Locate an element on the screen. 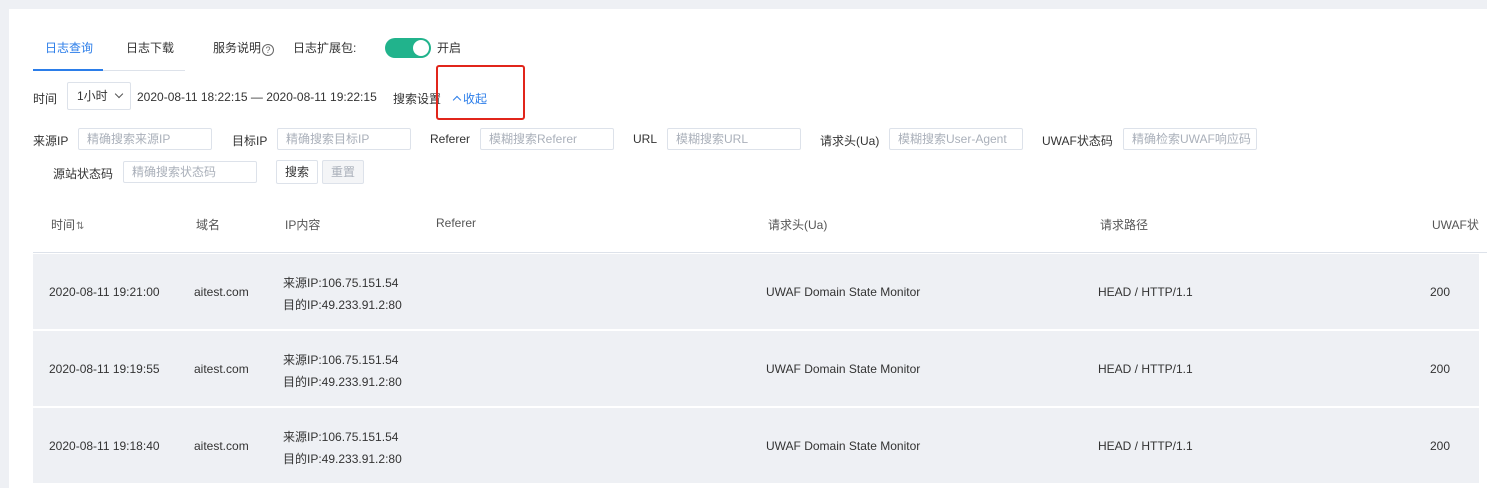 This screenshot has width=1487, height=488. table-header: 时间⇅ 域名 IP内容 Referer 请求头(Ua) 请求路径 UWAF状 is located at coordinates (760, 226).